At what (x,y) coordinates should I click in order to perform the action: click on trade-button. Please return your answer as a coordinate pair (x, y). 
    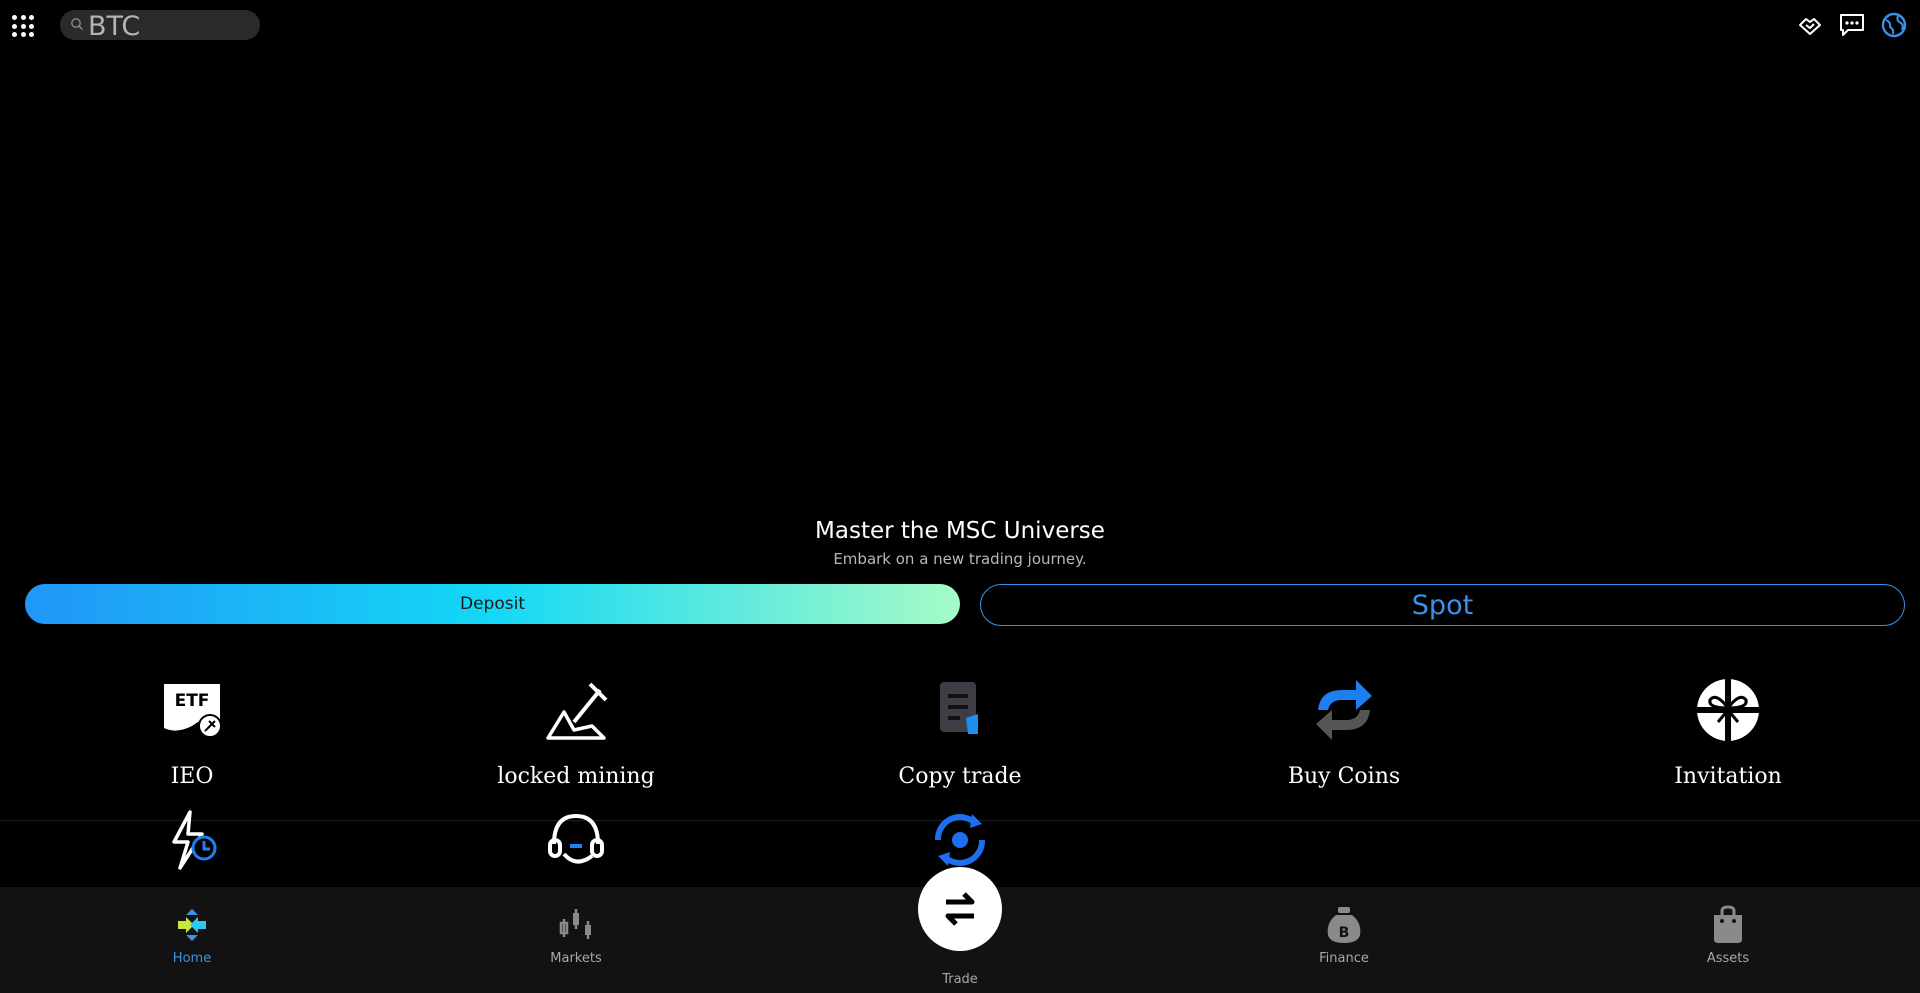
    Looking at the image, I should click on (960, 909).